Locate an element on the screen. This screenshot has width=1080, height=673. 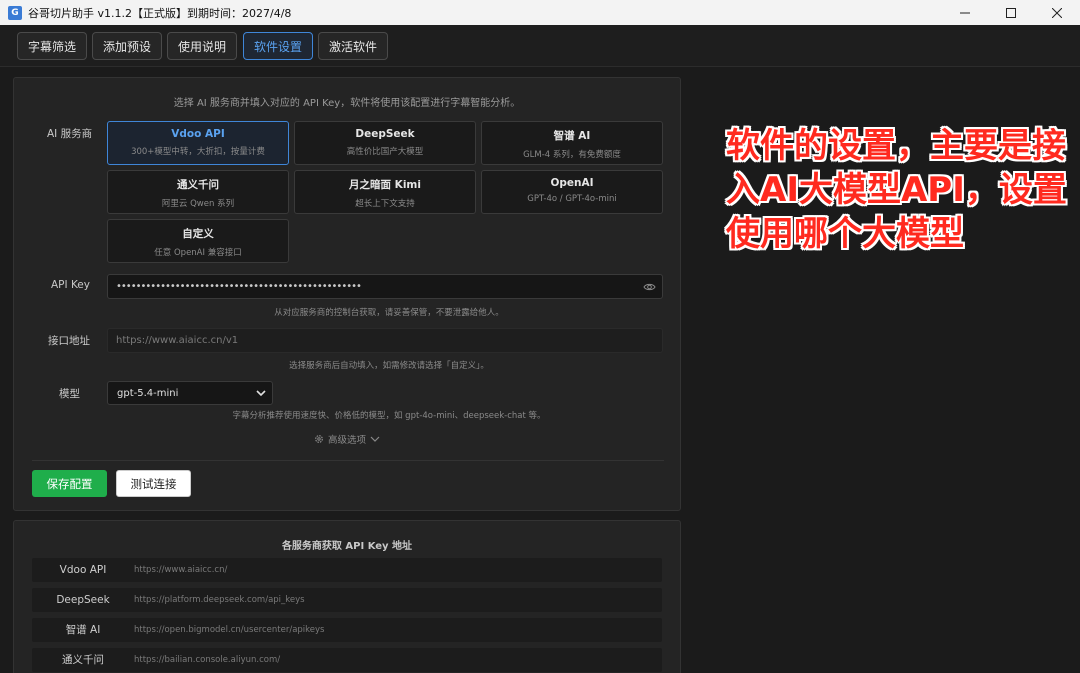
app-logo-icon: G is located at coordinates (15, 12).